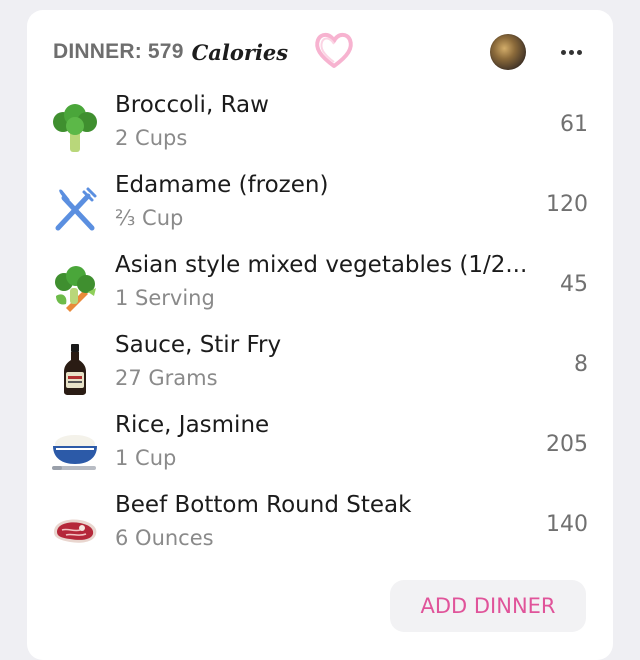  I want to click on add-dinner-button: ADD DINNER, so click(488, 606).